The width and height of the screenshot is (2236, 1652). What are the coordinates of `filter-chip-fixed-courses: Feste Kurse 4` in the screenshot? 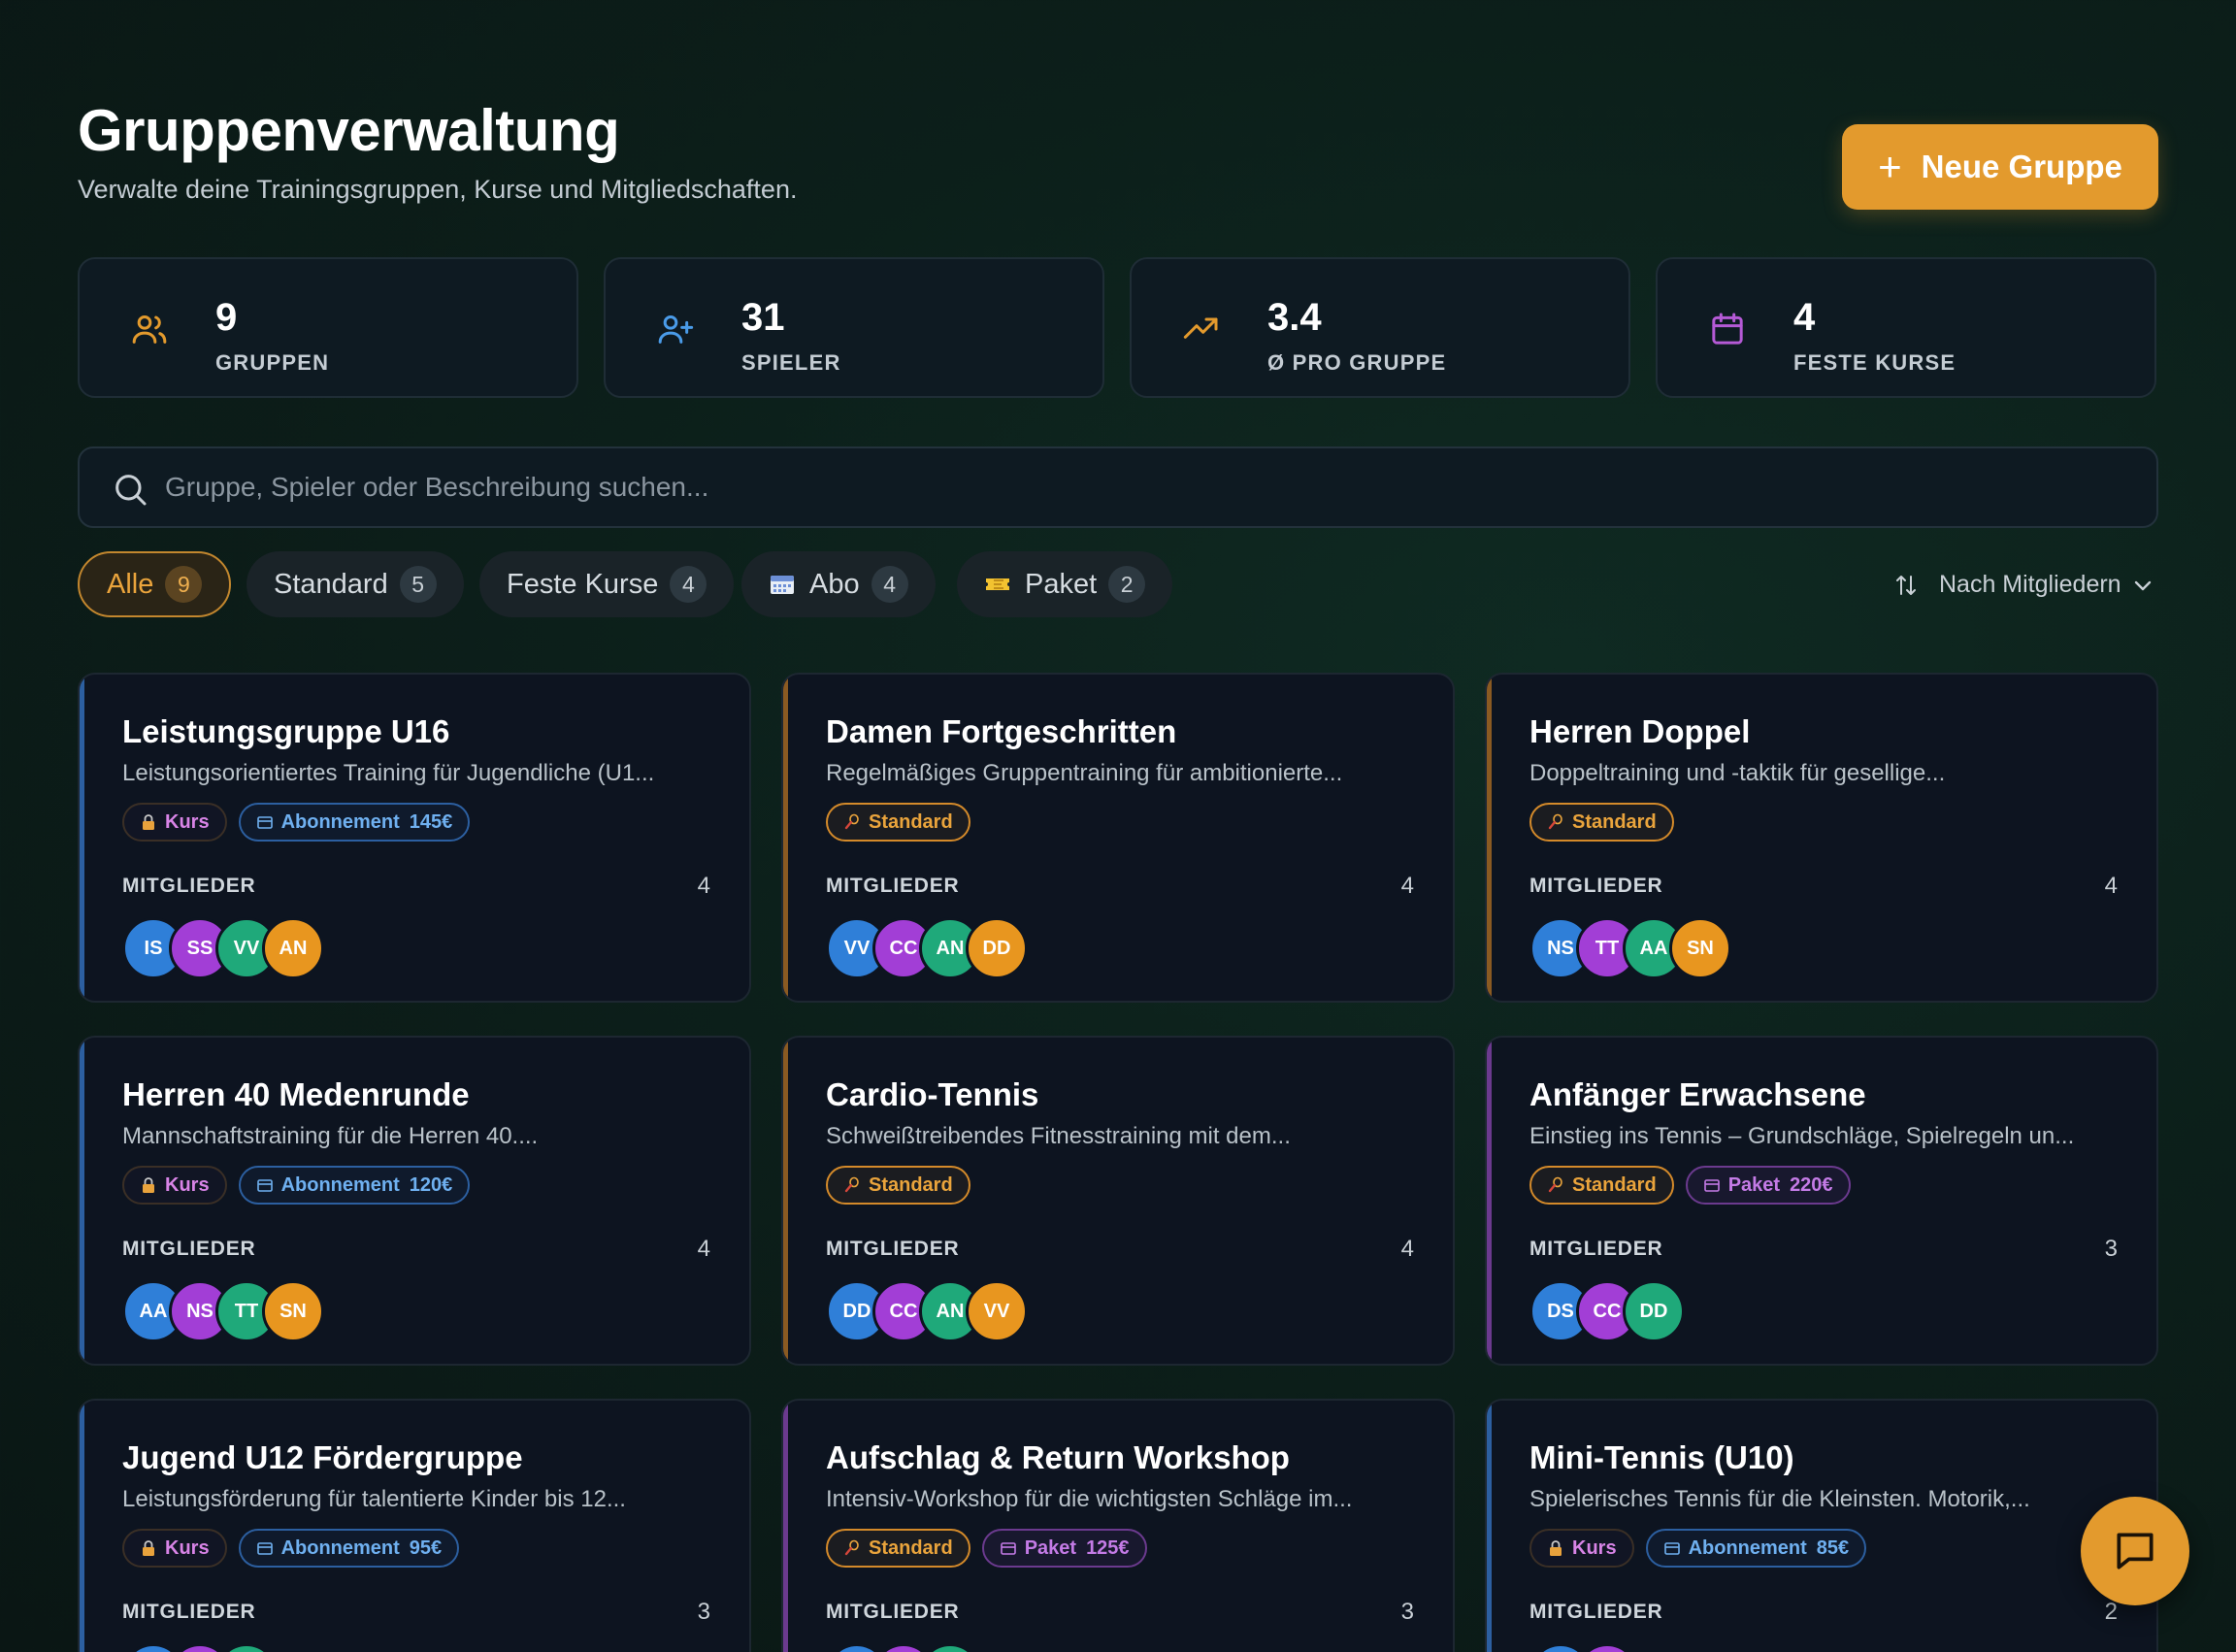 It's located at (607, 584).